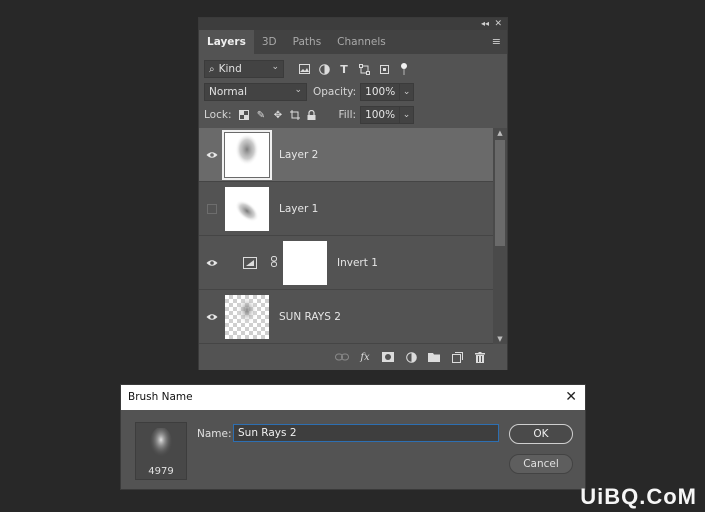  I want to click on dialog-title: Brush Name, so click(160, 397).